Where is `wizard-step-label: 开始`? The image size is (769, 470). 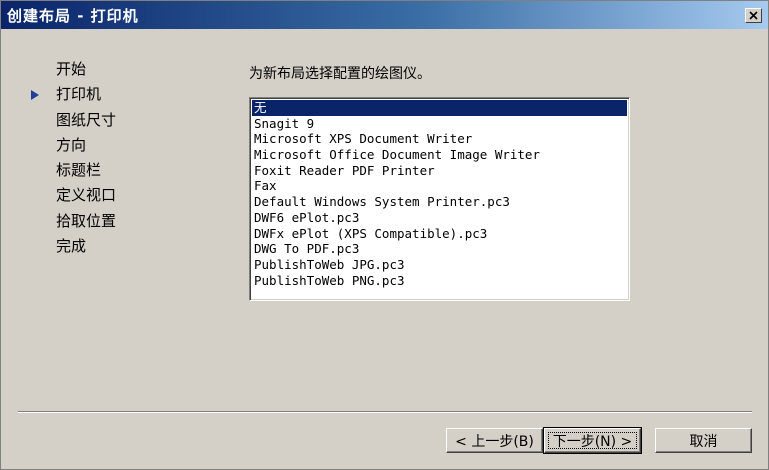 wizard-step-label: 开始 is located at coordinates (71, 69).